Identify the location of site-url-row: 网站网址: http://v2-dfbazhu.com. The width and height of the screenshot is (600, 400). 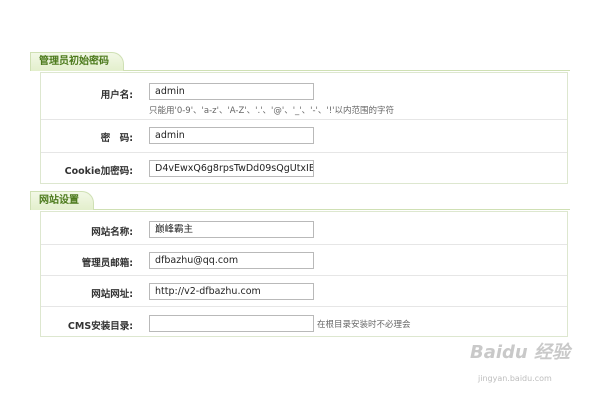
(304, 291).